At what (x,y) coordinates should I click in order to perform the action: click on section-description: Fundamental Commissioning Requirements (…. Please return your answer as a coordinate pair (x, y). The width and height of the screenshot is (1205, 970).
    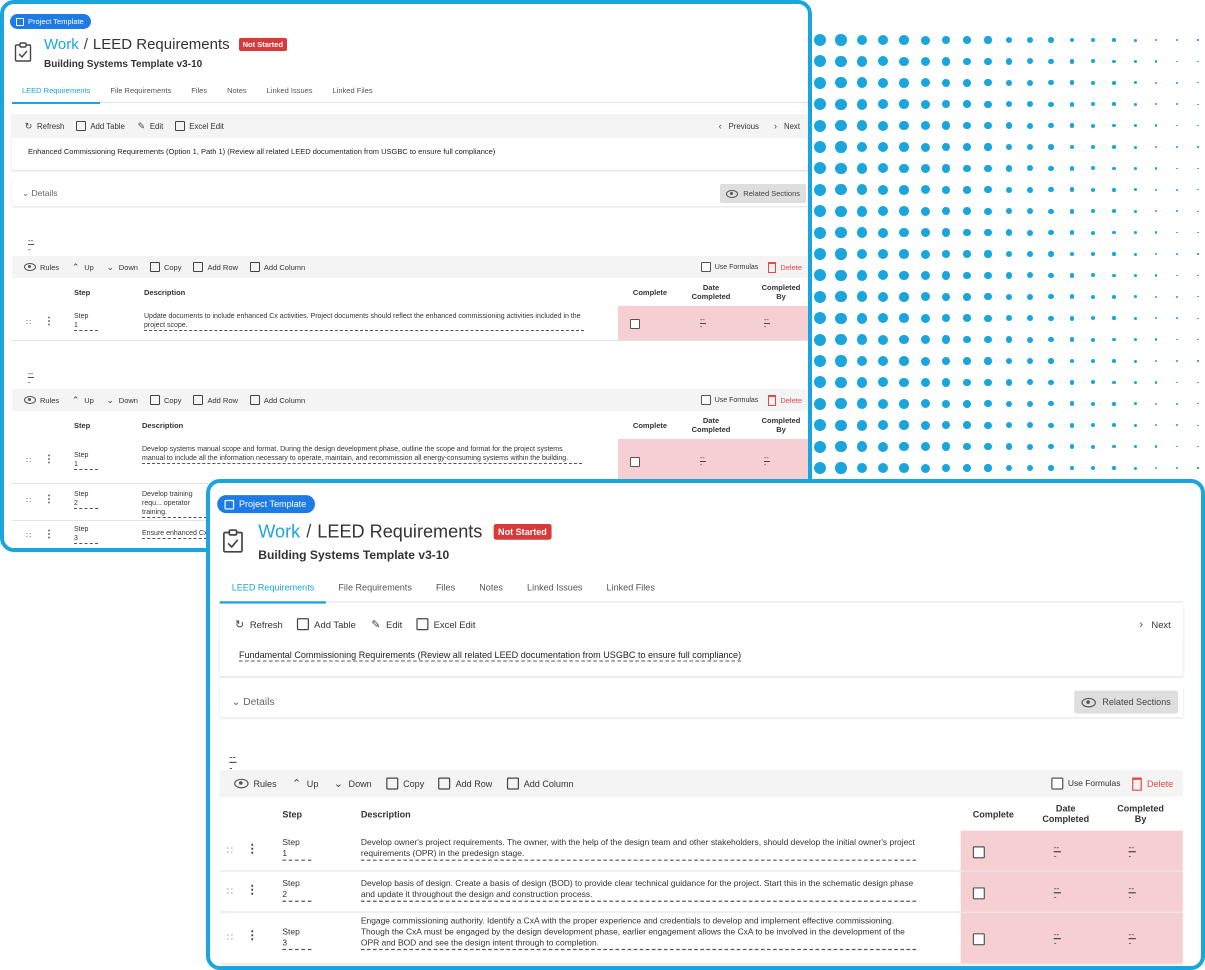
    Looking at the image, I should click on (490, 656).